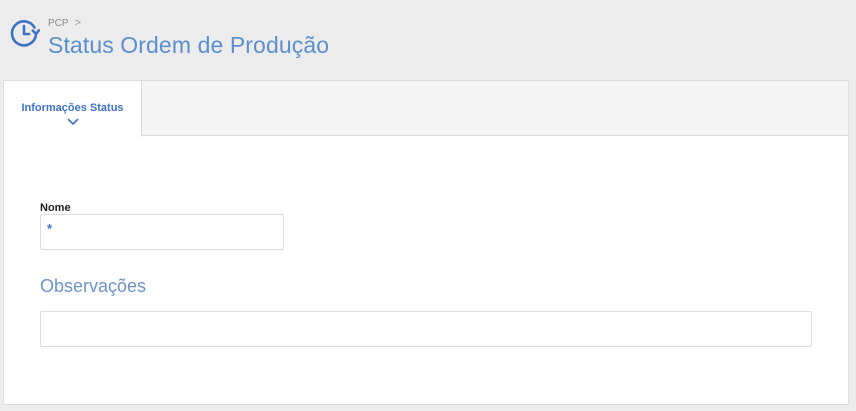 The height and width of the screenshot is (411, 856). Describe the element at coordinates (426, 329) in the screenshot. I see `observations-input` at that location.